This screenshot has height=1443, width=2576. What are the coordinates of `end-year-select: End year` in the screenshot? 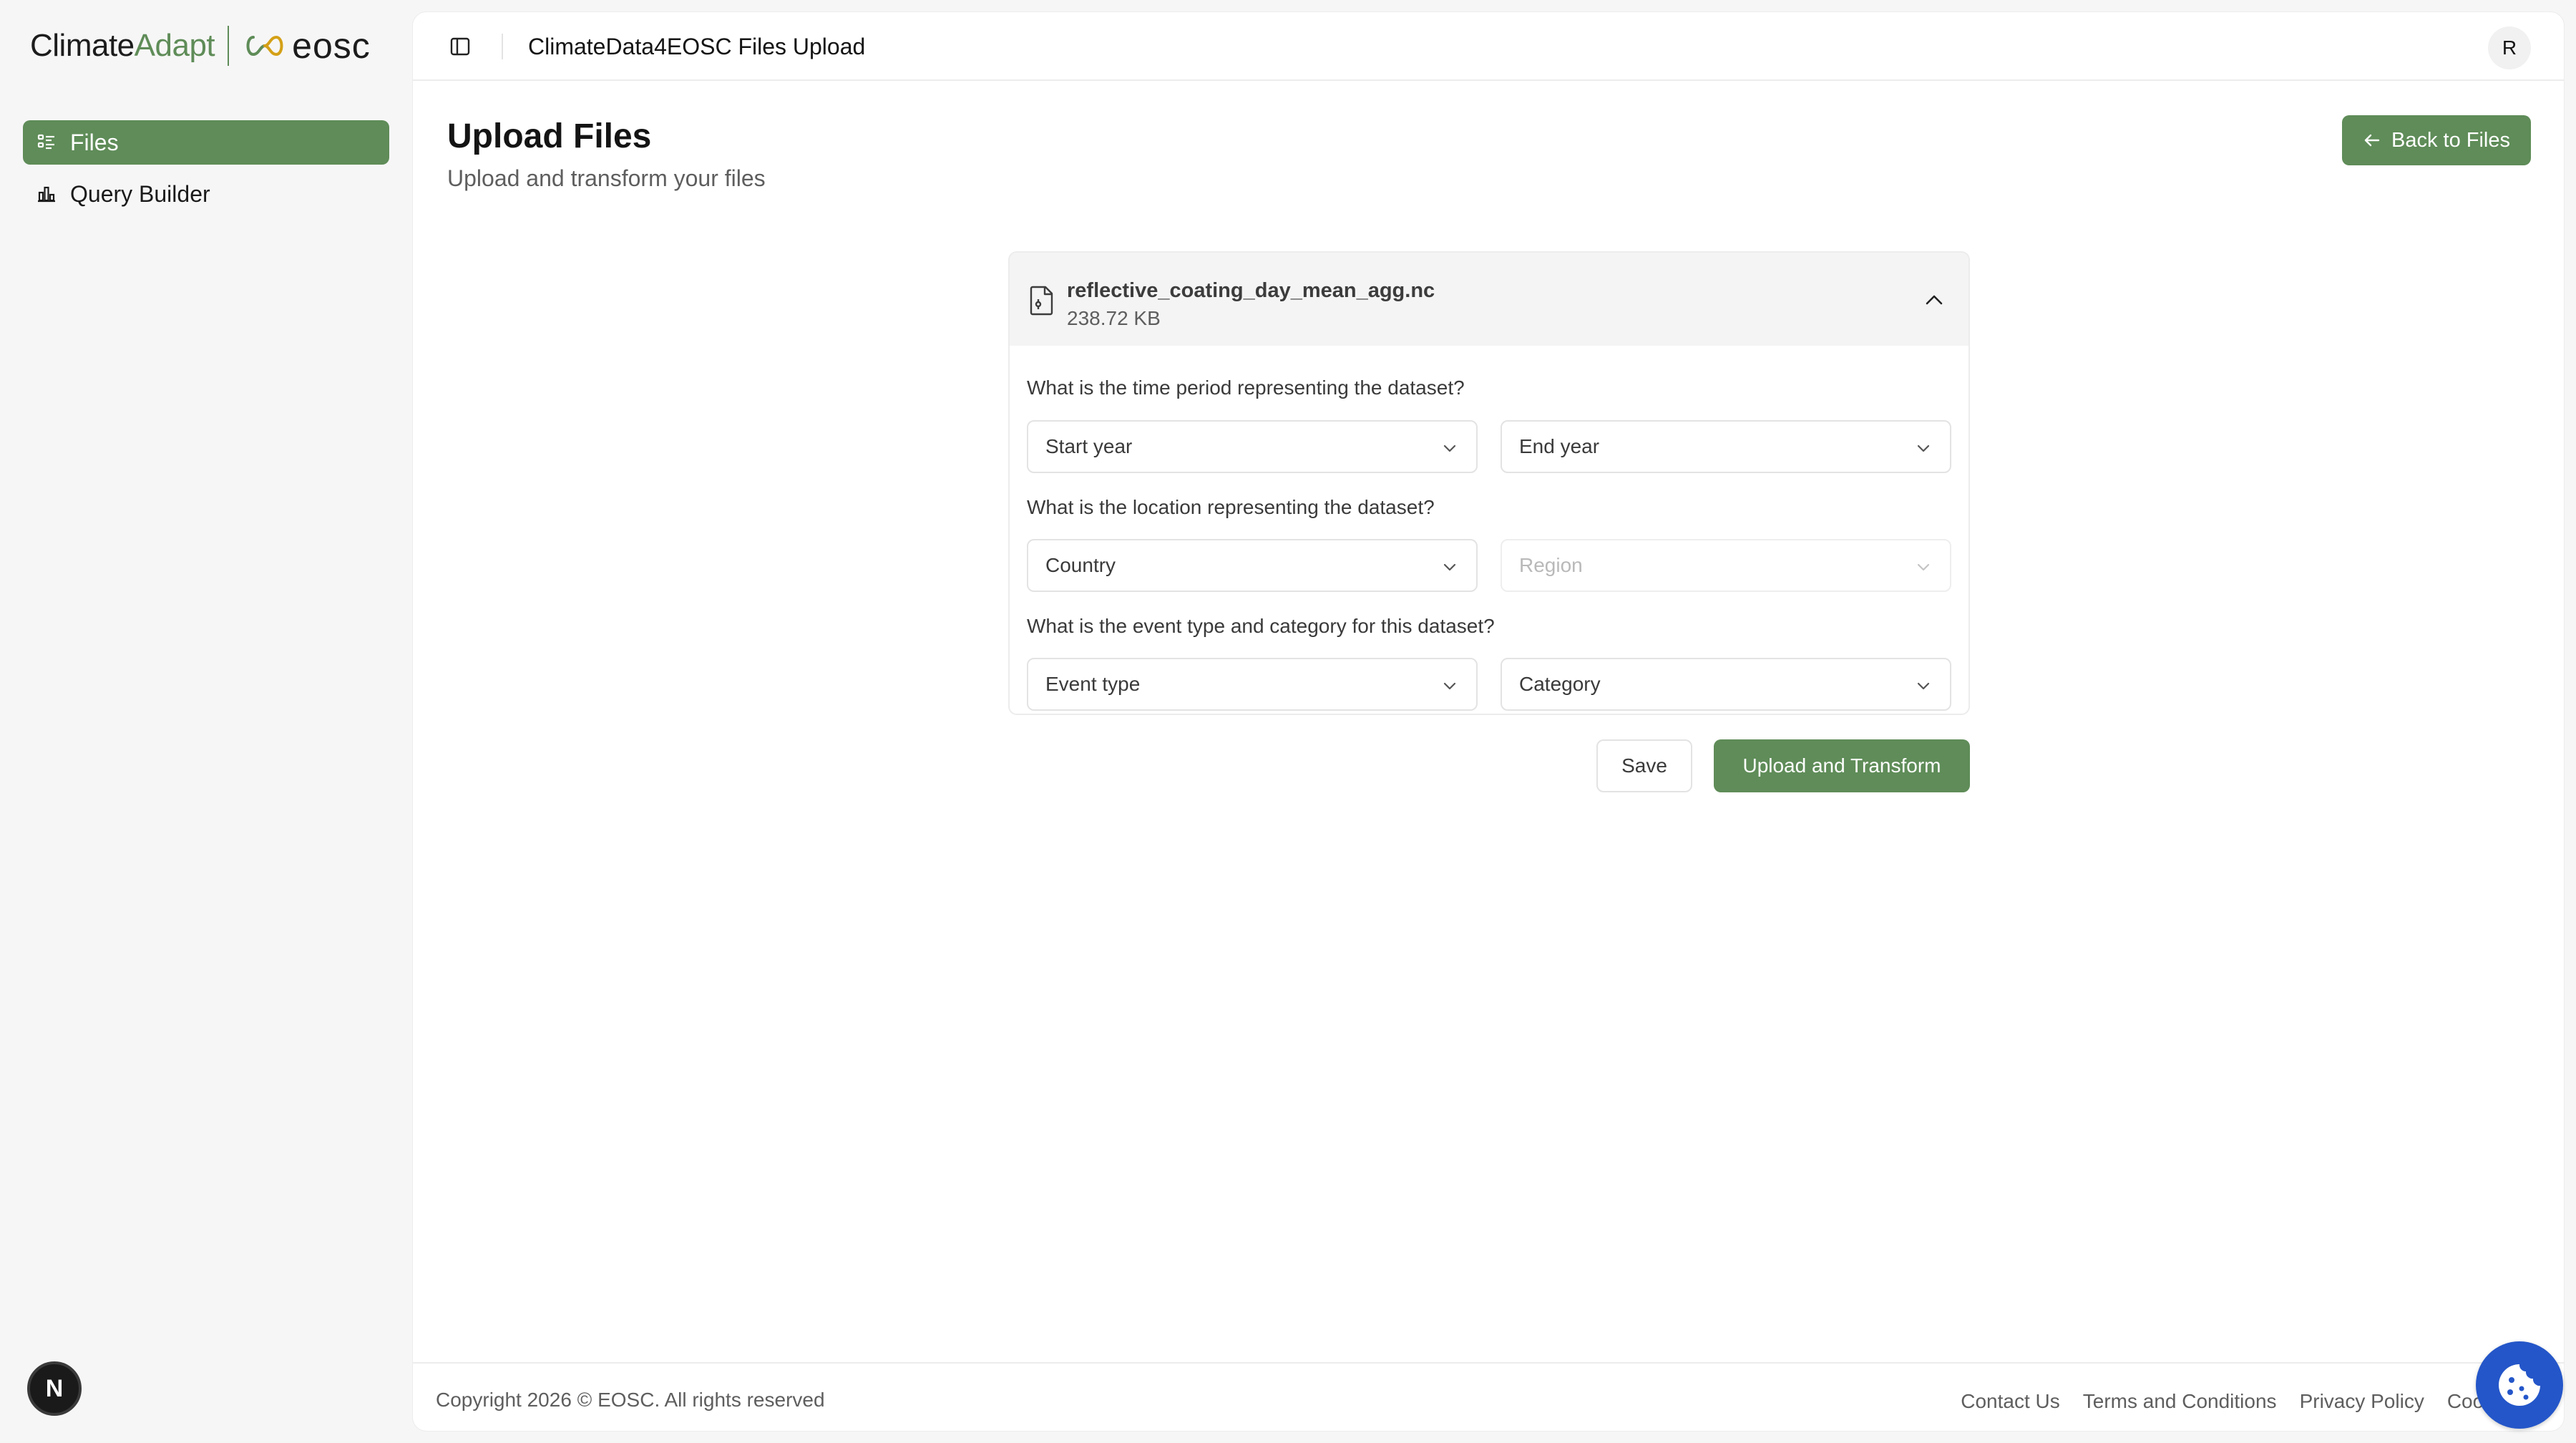 It's located at (1726, 447).